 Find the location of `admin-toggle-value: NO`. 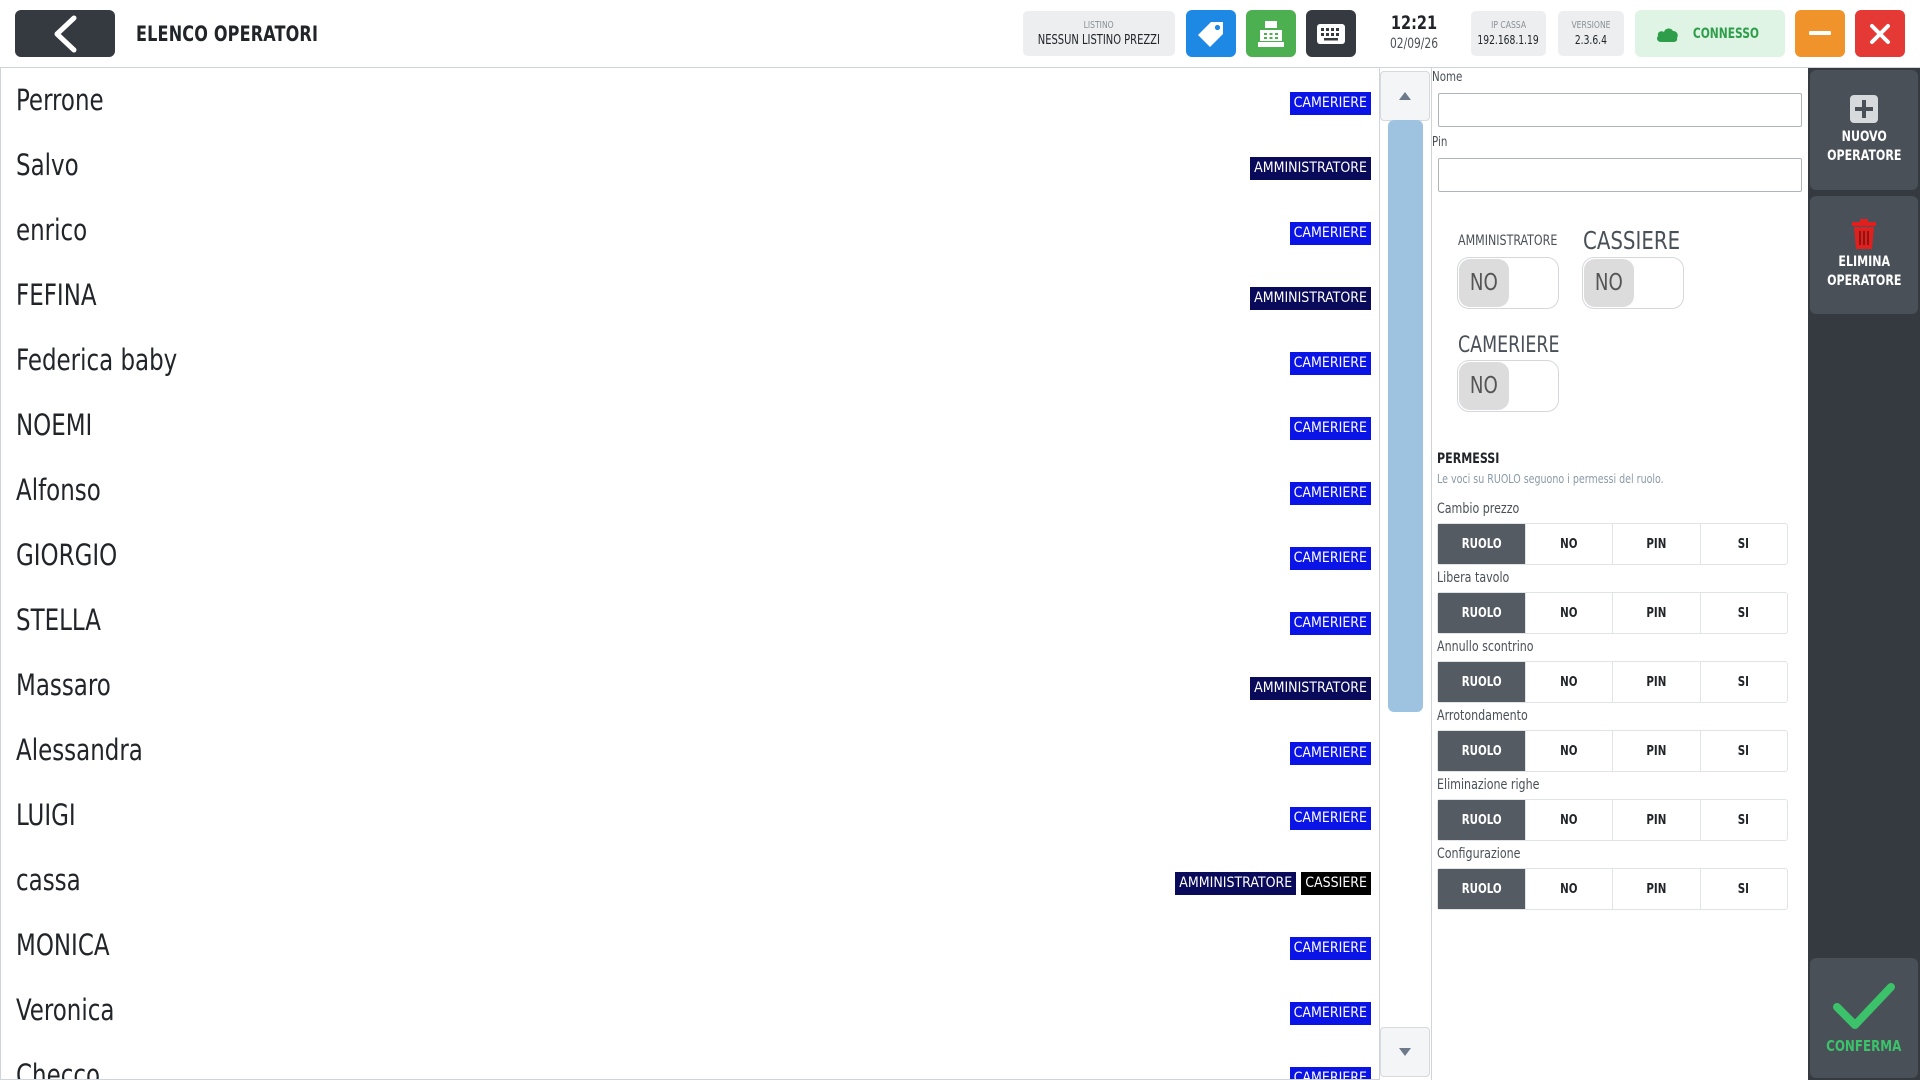

admin-toggle-value: NO is located at coordinates (1484, 283).